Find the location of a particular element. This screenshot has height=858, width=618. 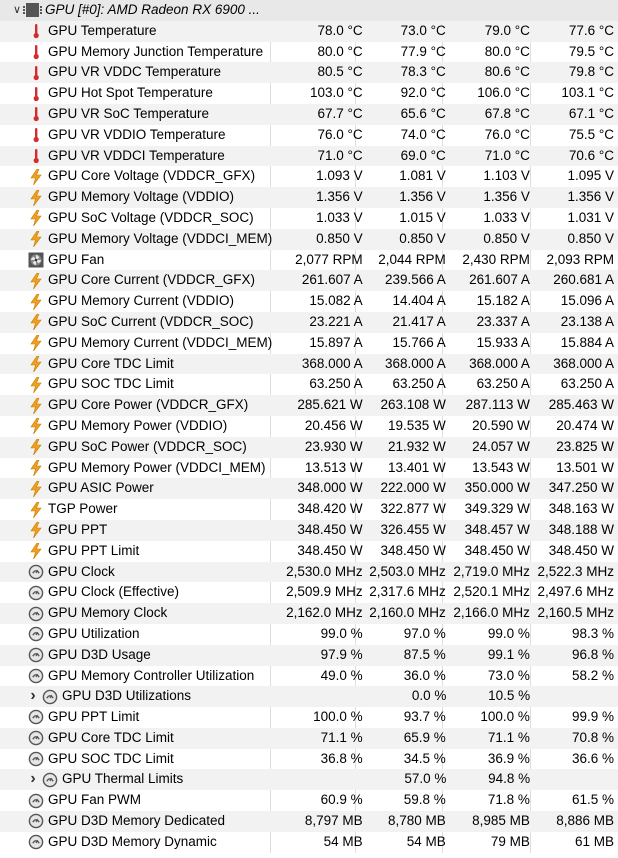

average-value: 1.356 V is located at coordinates (590, 197).